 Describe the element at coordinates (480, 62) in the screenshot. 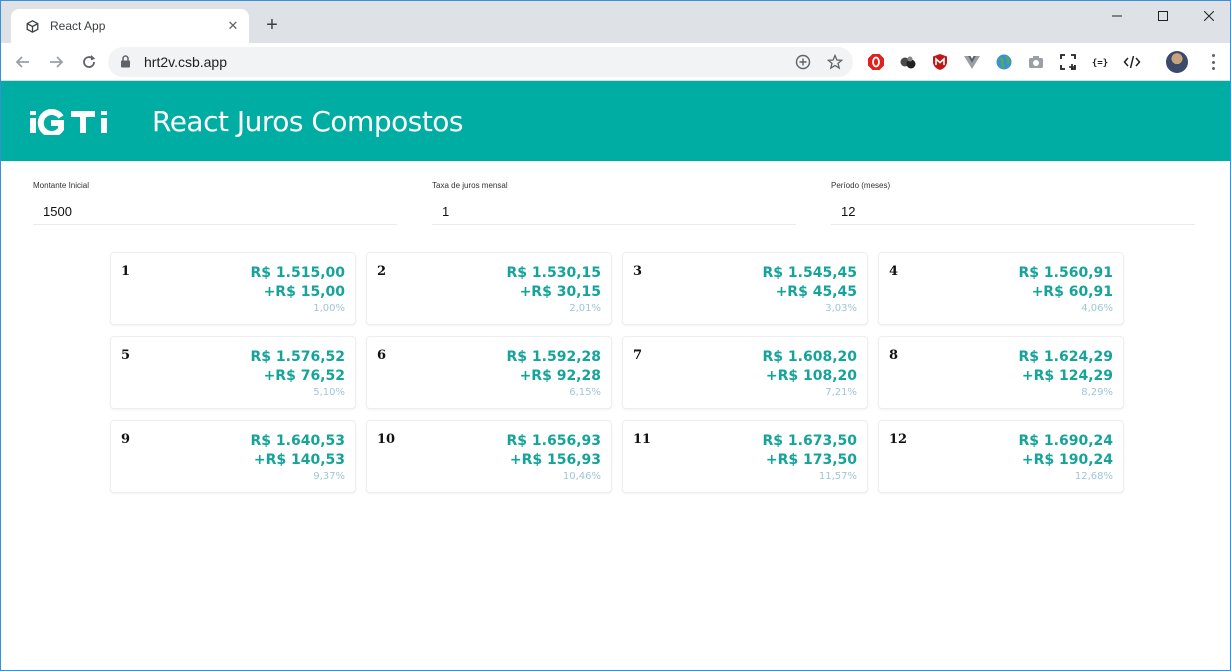

I see `address-bar: hrt2v.csb.app` at that location.